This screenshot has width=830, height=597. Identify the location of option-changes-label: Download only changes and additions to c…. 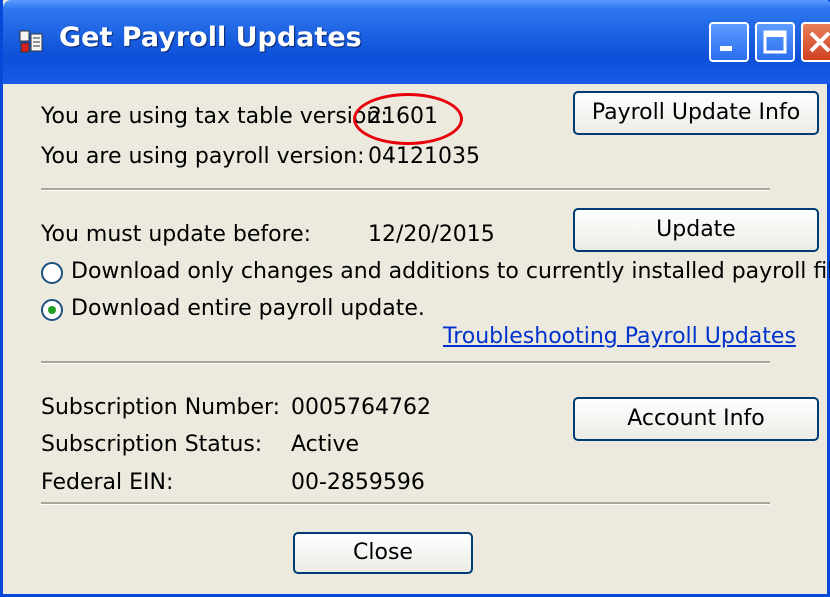
(450, 271).